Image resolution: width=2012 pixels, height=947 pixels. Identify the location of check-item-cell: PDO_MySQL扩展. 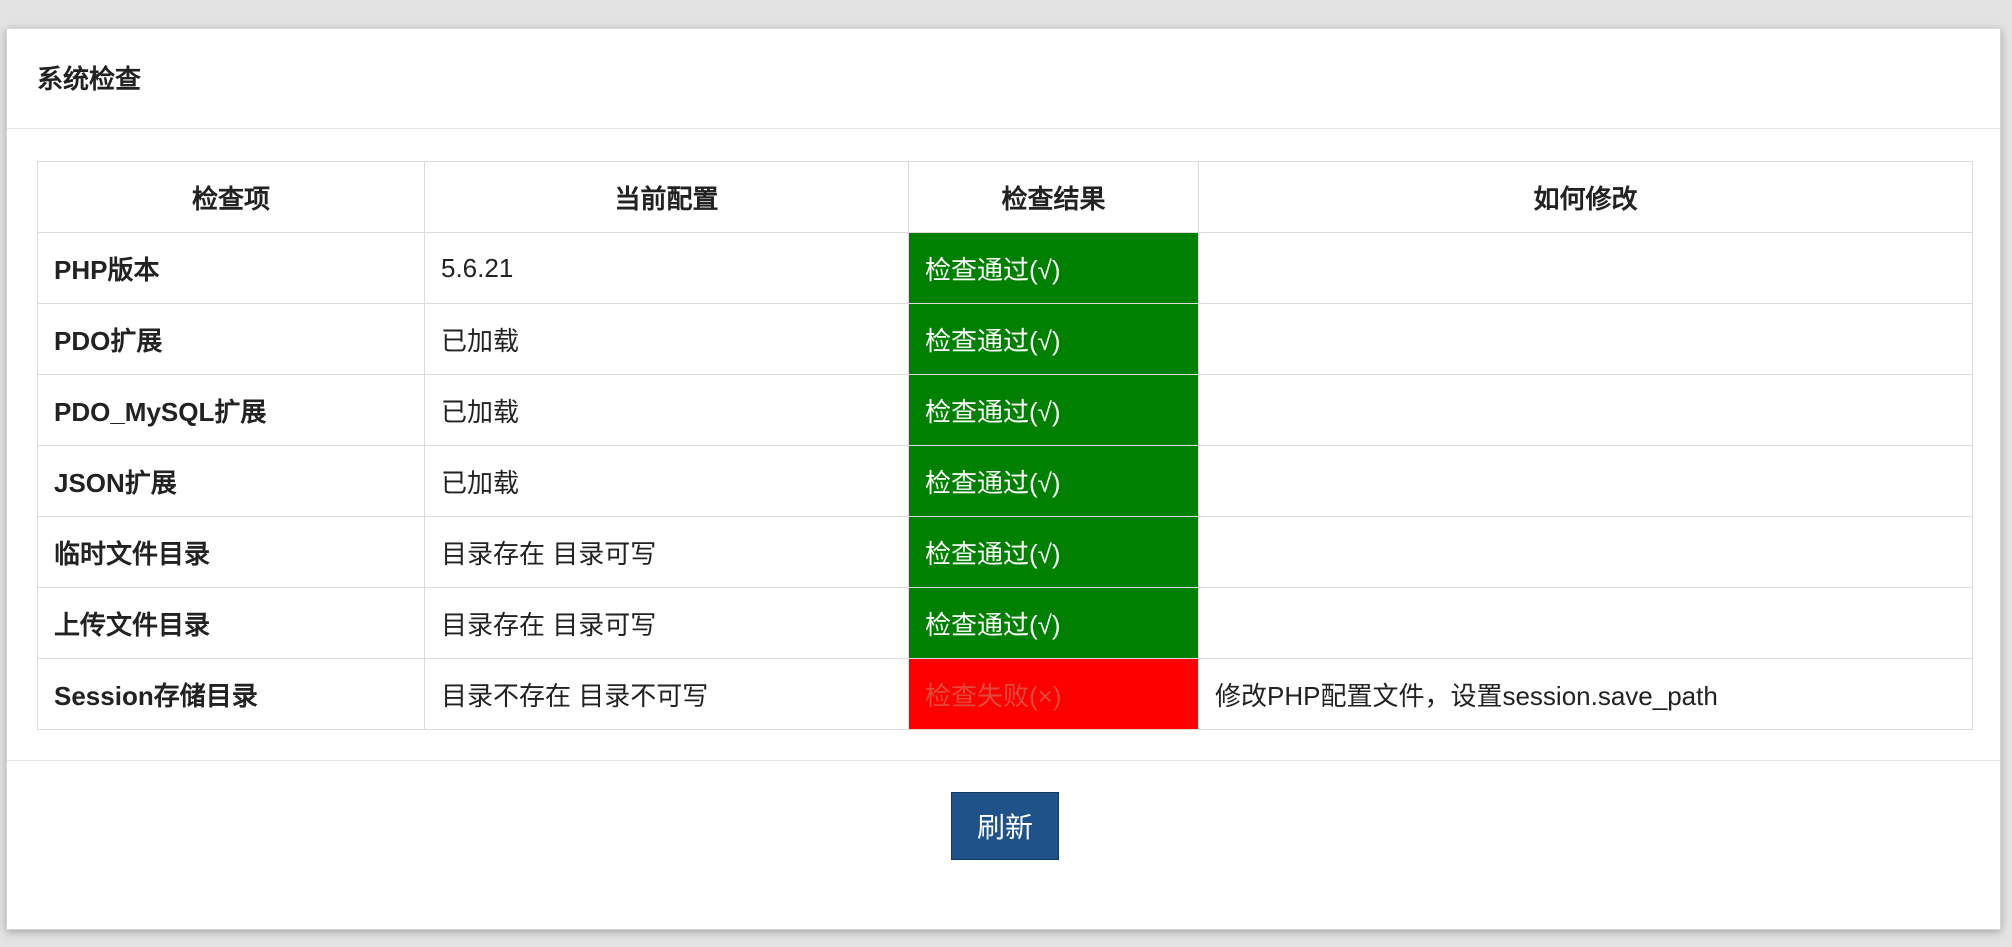
(231, 410).